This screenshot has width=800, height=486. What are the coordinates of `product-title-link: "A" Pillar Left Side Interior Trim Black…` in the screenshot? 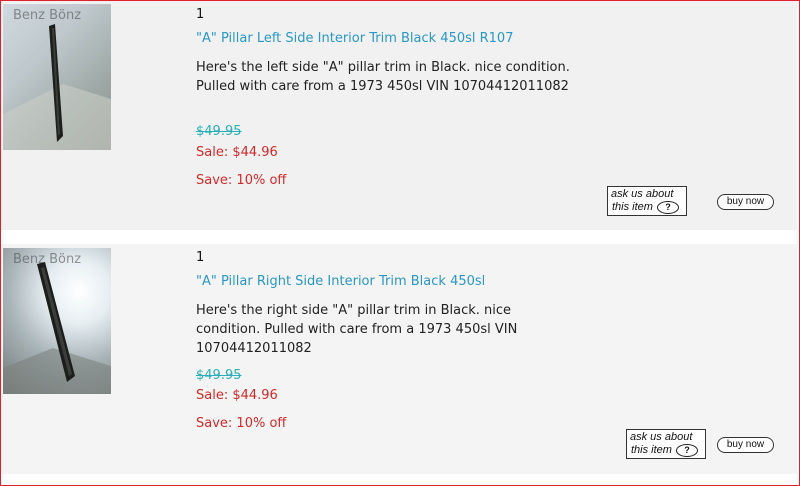 It's located at (354, 38).